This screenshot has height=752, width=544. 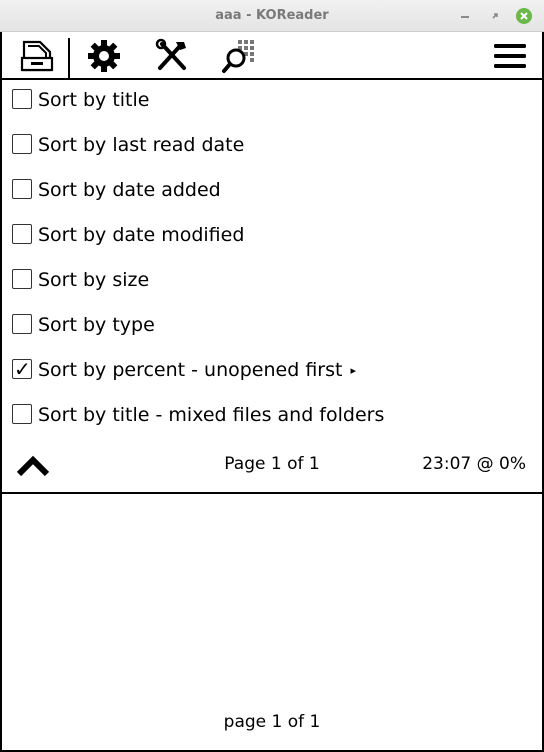 What do you see at coordinates (272, 102) in the screenshot?
I see `menu-item-sort-by-title: Sort by title` at bounding box center [272, 102].